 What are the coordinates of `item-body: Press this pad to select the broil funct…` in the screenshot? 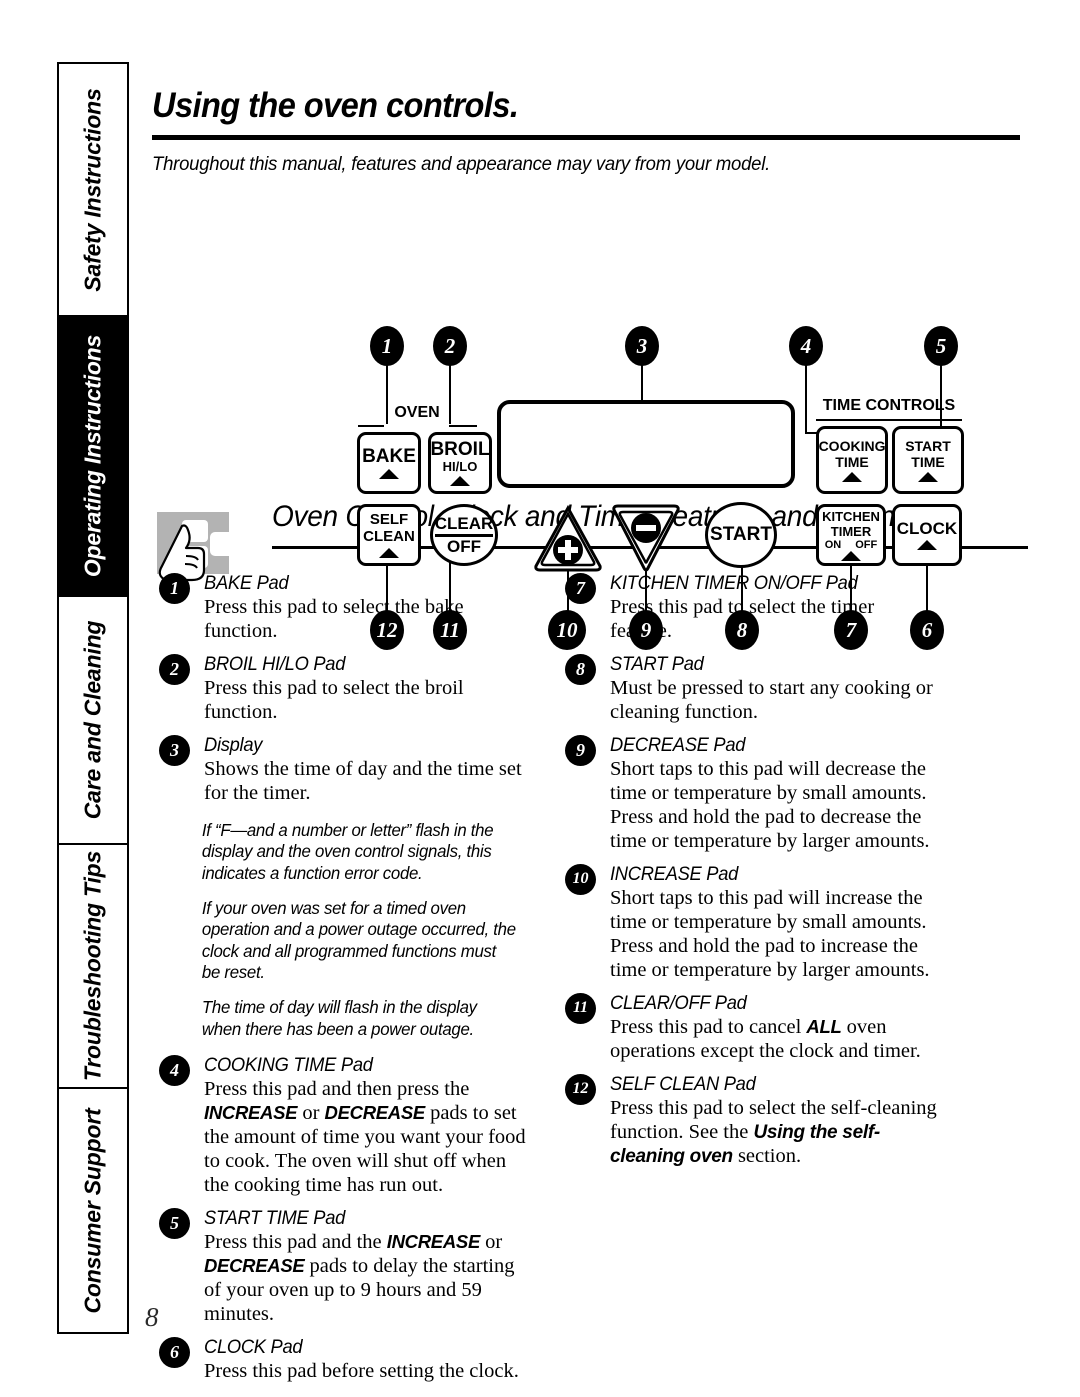 It's located at (334, 699).